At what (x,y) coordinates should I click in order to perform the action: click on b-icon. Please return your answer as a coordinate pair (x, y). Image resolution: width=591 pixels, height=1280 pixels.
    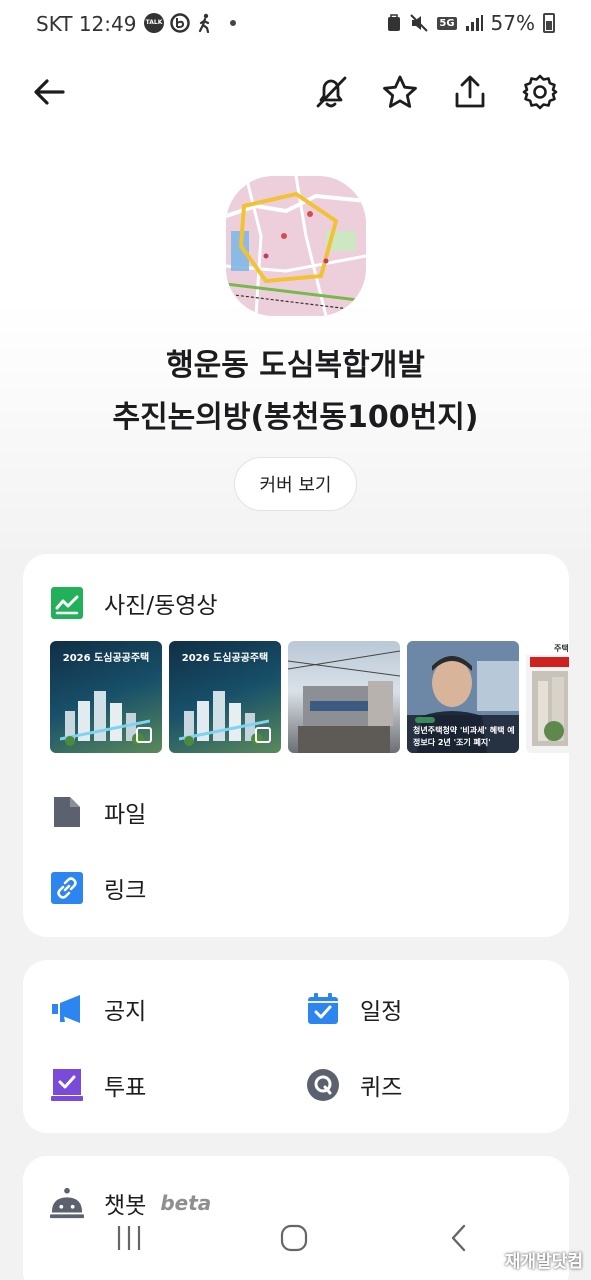
    Looking at the image, I should click on (180, 23).